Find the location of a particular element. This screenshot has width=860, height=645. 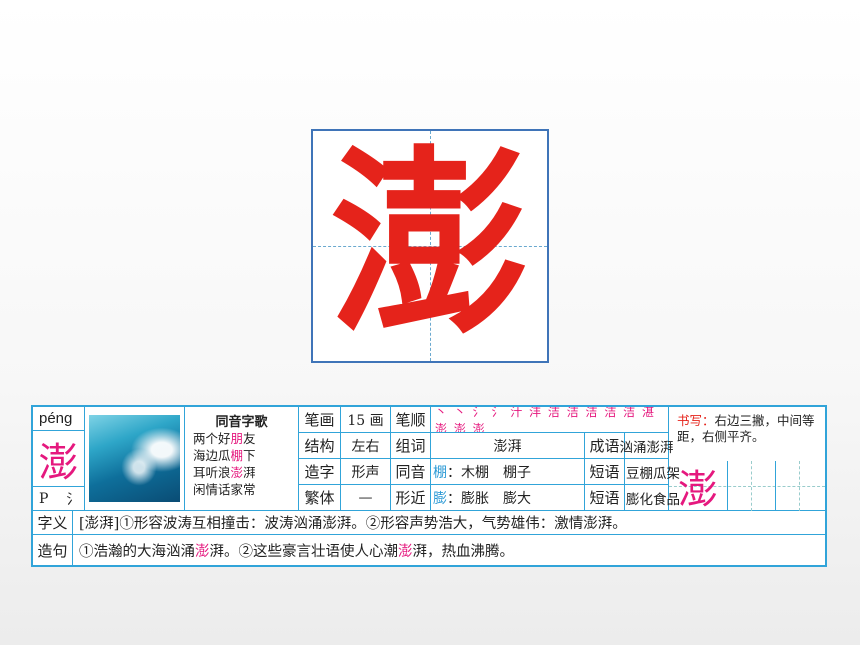

song-line: 耳听浪澎湃 is located at coordinates (224, 472).